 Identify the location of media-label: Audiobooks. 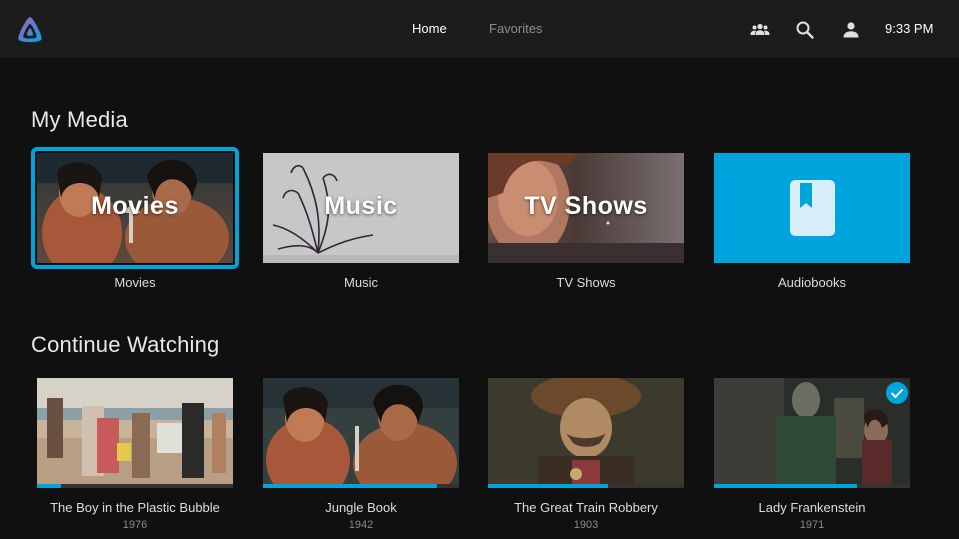
(812, 282).